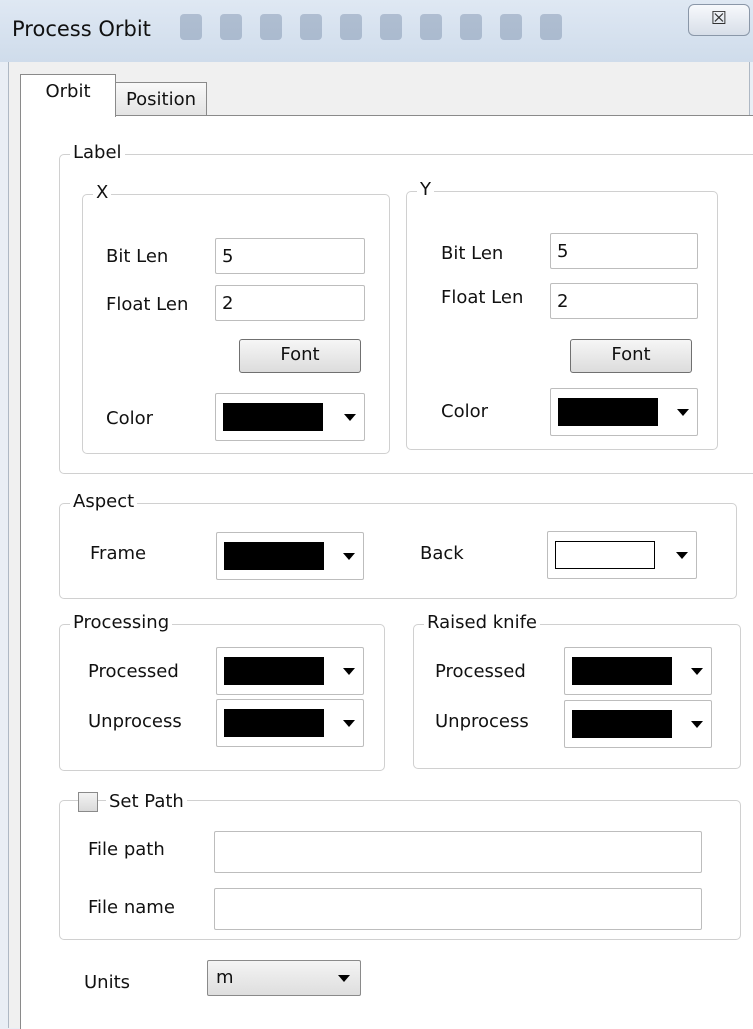 The width and height of the screenshot is (753, 1029). I want to click on raised-knife-group: Raised knife Processed Unprocess, so click(577, 690).